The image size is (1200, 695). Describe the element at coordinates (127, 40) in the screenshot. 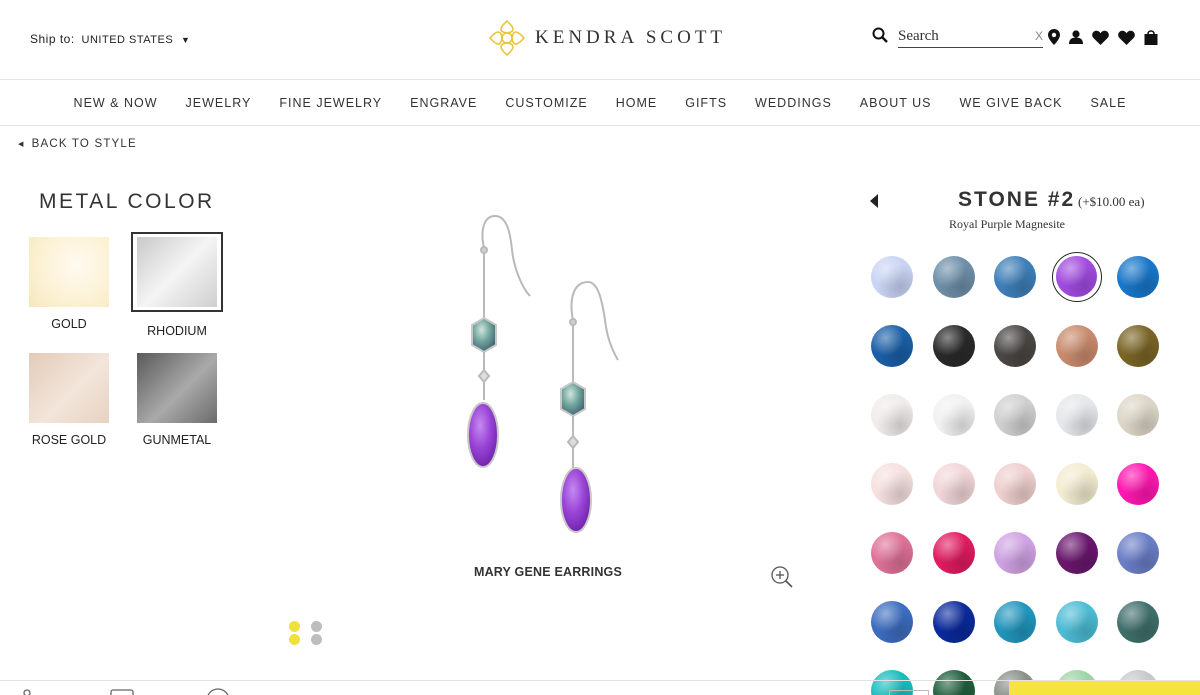

I see `ship-to-country: UNITED STATES` at that location.